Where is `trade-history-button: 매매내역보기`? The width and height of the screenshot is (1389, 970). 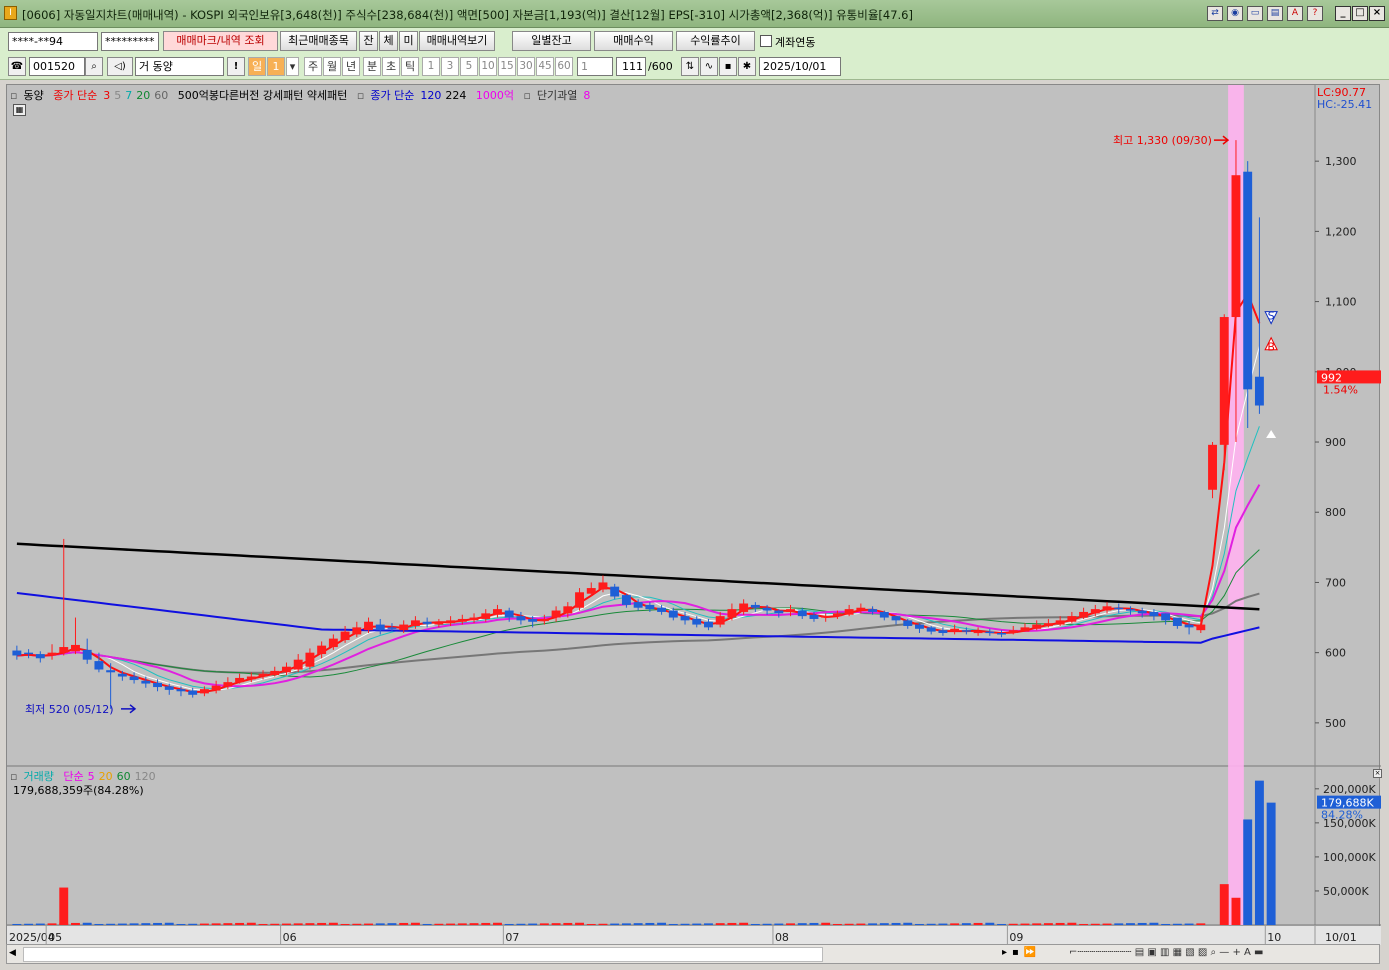
trade-history-button: 매매내역보기 is located at coordinates (457, 41).